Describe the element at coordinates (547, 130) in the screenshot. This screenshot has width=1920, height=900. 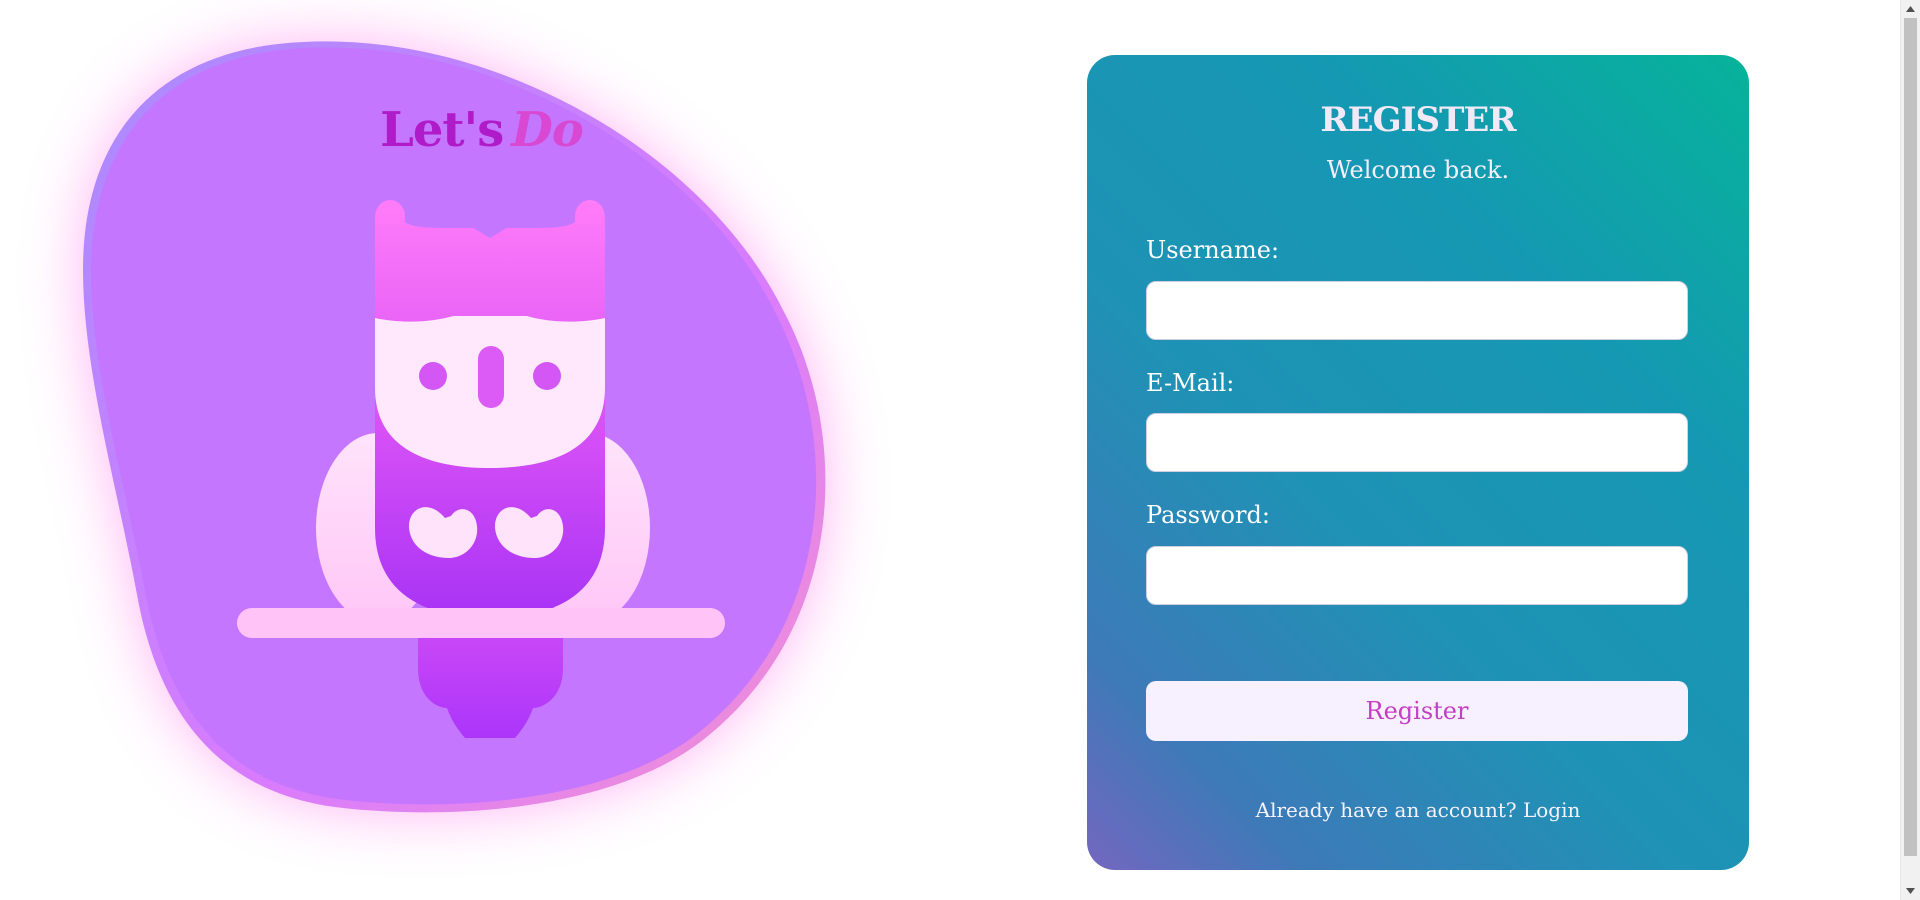
I see `brand-part-do: Do` at that location.